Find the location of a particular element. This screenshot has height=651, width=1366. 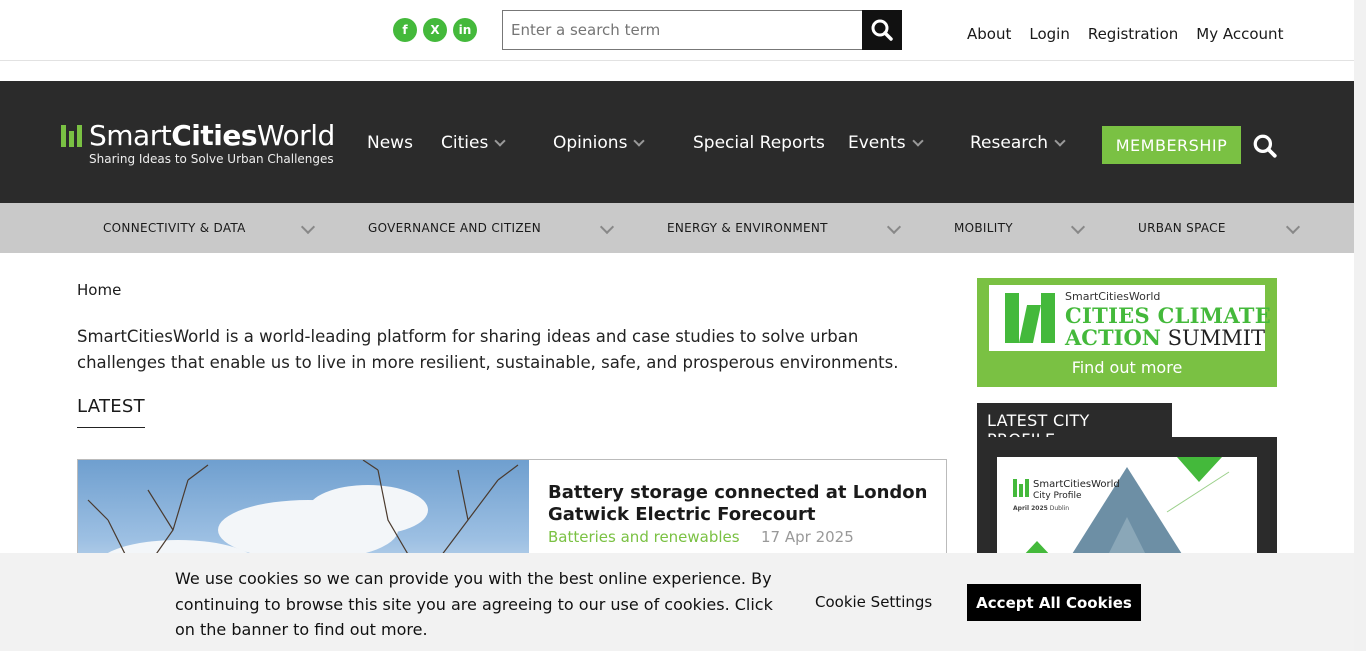

registration-link: Registration is located at coordinates (1133, 34).